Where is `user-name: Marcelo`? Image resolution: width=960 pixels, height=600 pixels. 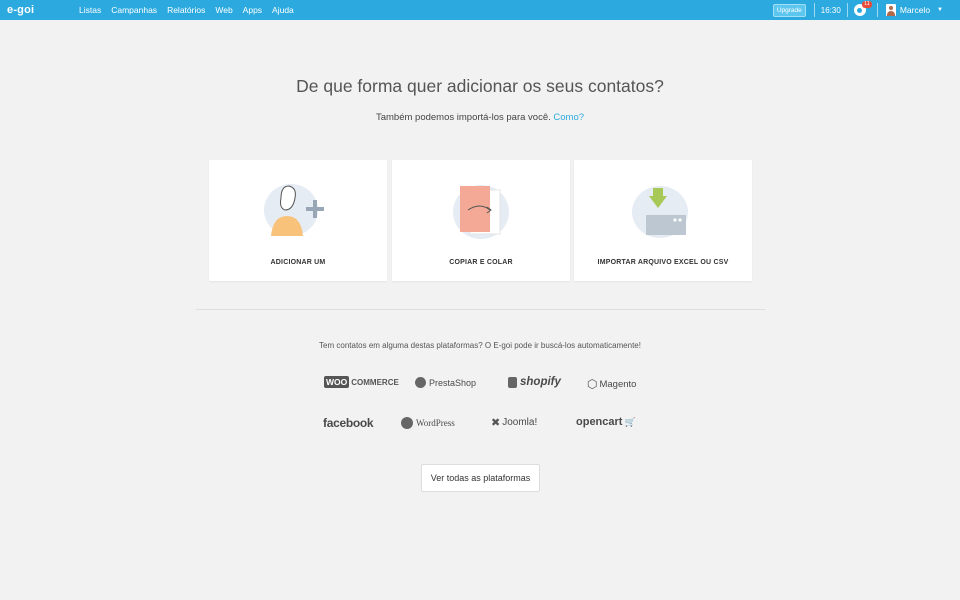
user-name: Marcelo is located at coordinates (915, 10).